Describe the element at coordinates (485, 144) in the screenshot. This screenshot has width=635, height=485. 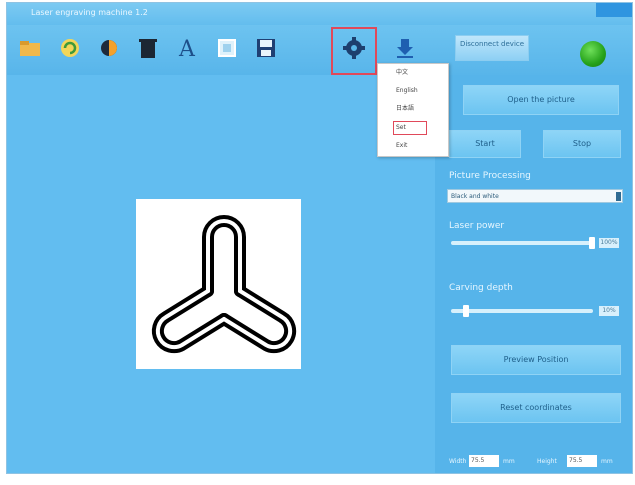
I see `start-button: Start` at that location.